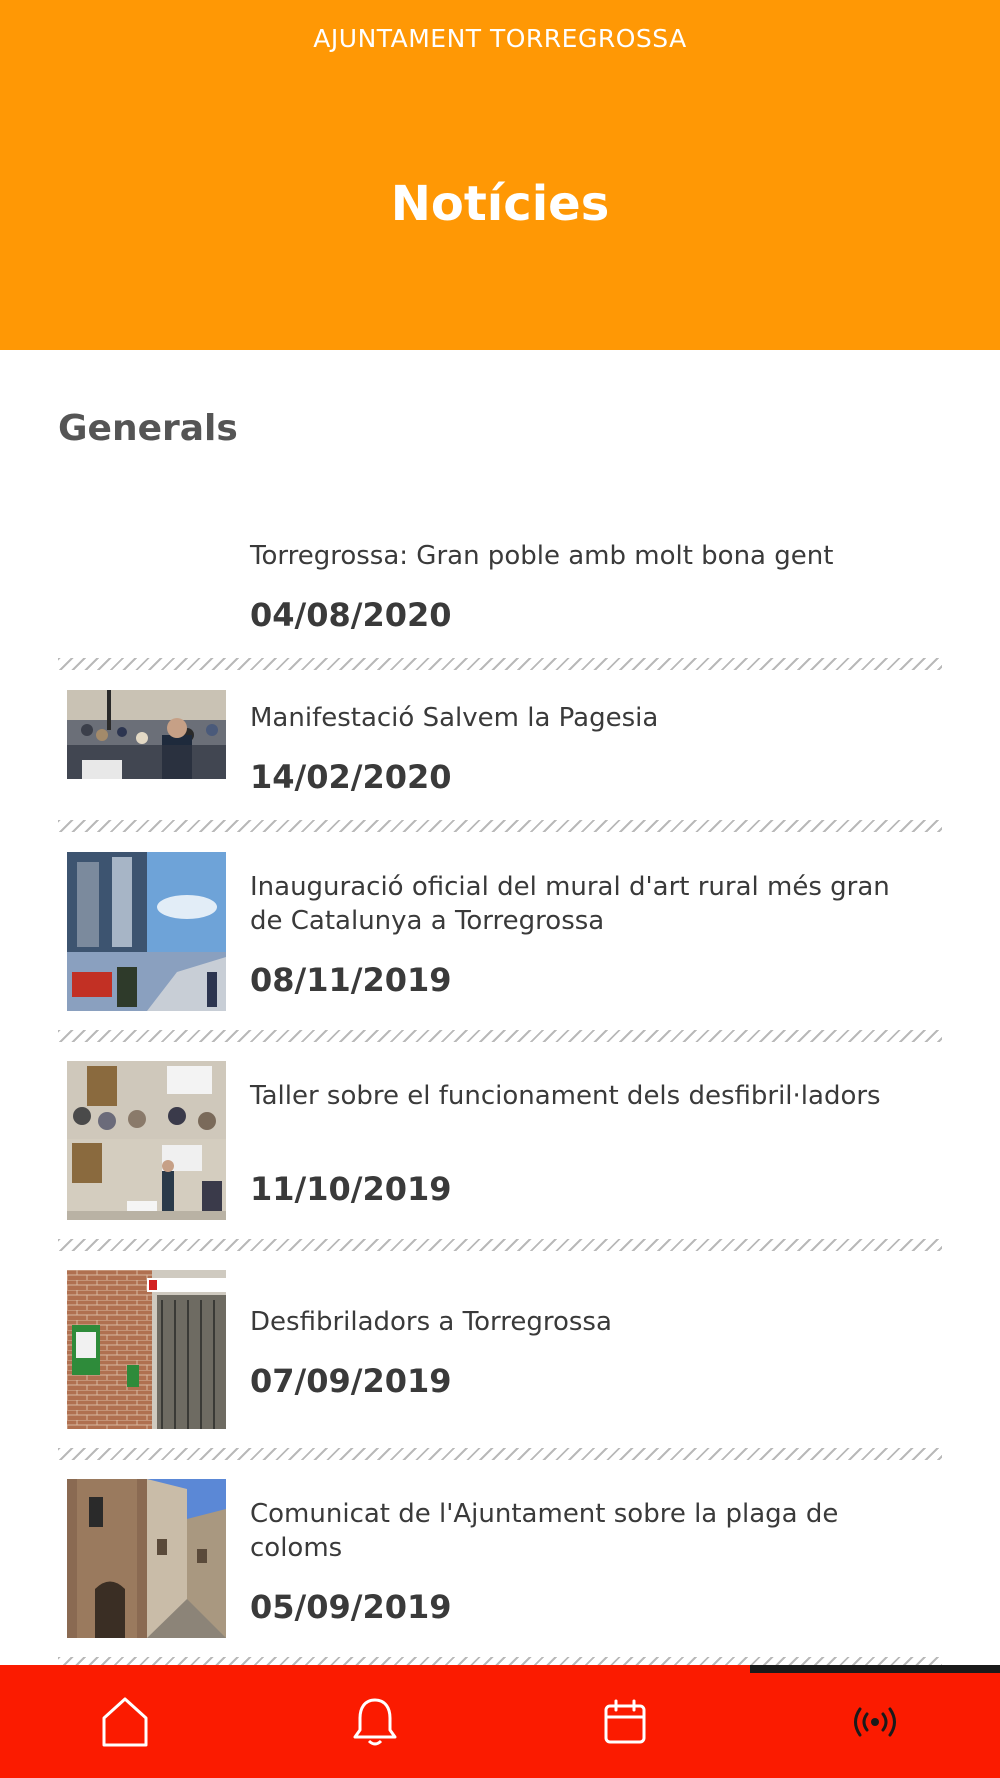 The height and width of the screenshot is (1778, 1000). Describe the element at coordinates (500, 204) in the screenshot. I see `page-title: Notícies` at that location.